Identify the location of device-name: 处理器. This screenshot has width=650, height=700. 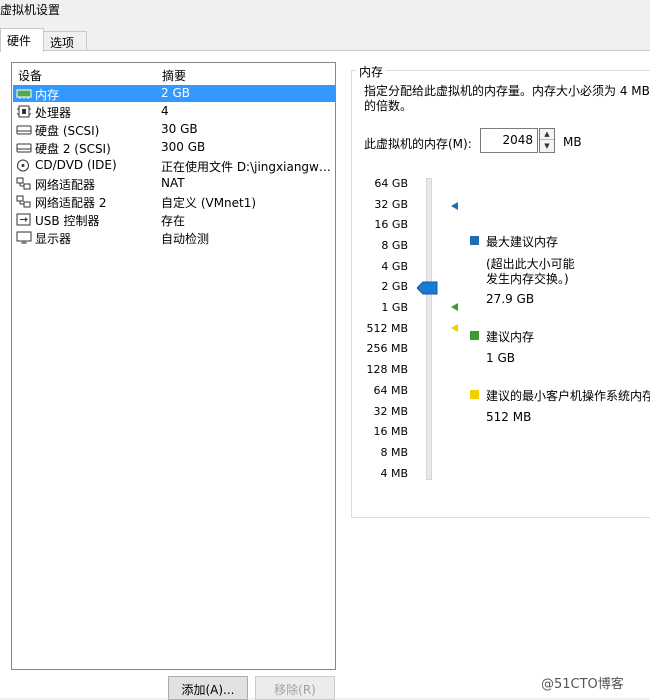
(53, 113).